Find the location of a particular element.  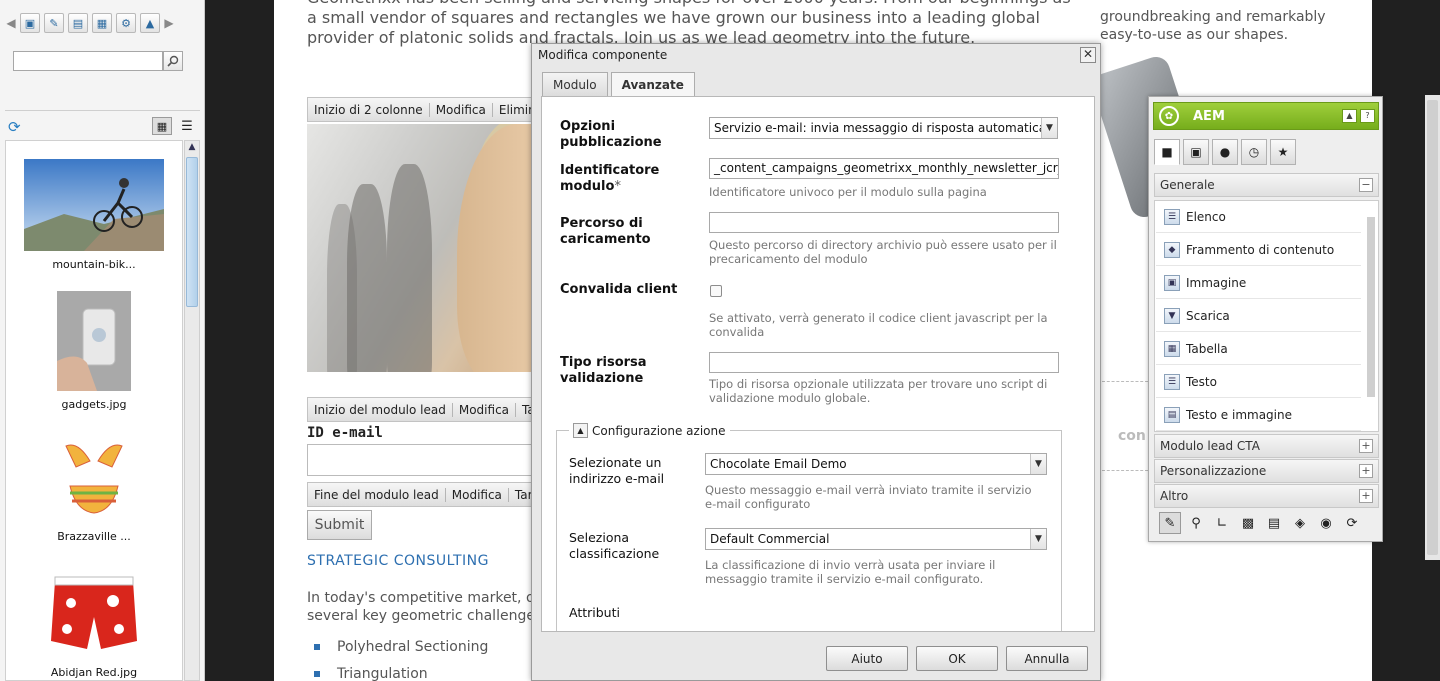

class-select: Default Commercial ▼ is located at coordinates (876, 539).